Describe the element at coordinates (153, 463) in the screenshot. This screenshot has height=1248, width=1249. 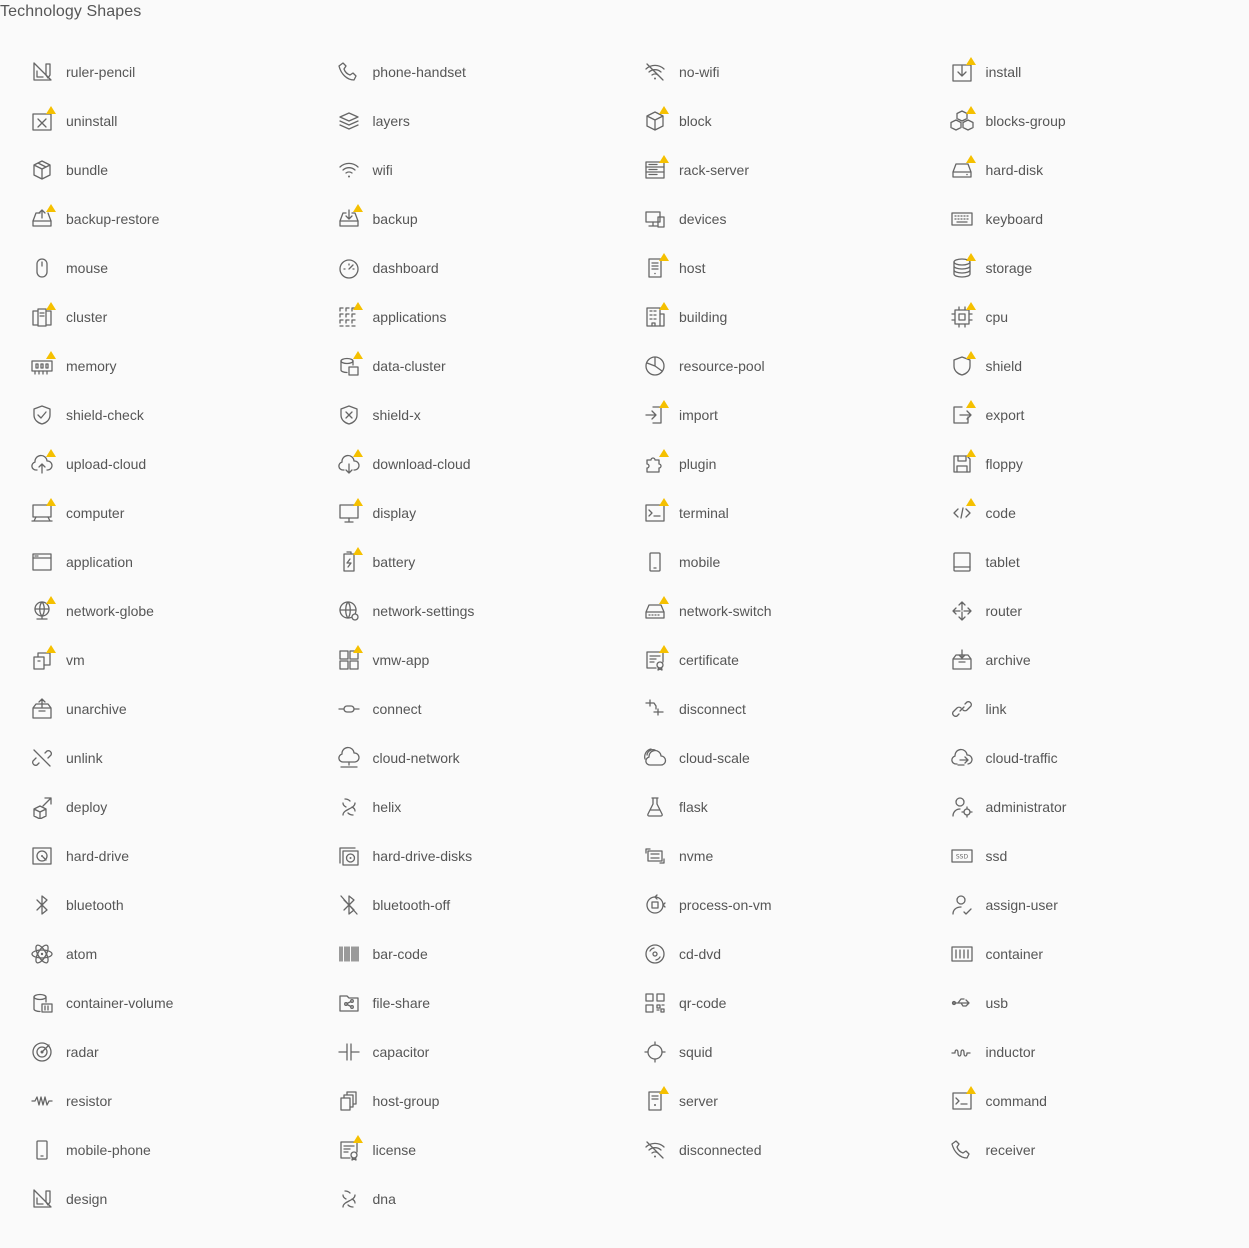
I see `shape-item-upload-cloud: upload-cloud` at that location.